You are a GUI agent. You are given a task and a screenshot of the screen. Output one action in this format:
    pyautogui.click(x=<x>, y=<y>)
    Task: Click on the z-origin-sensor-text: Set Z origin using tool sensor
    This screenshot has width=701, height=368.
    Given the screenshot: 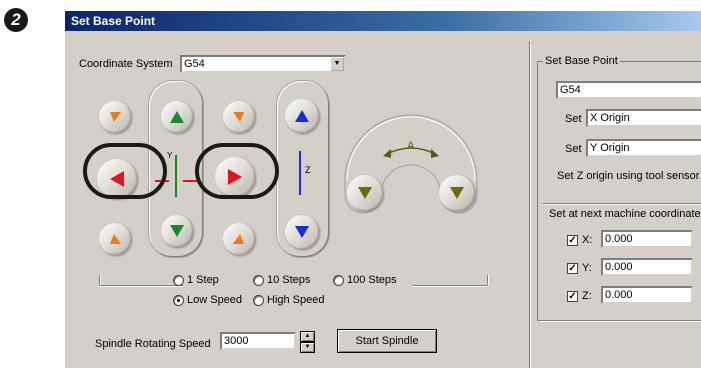 What is the action you would take?
    pyautogui.click(x=628, y=176)
    